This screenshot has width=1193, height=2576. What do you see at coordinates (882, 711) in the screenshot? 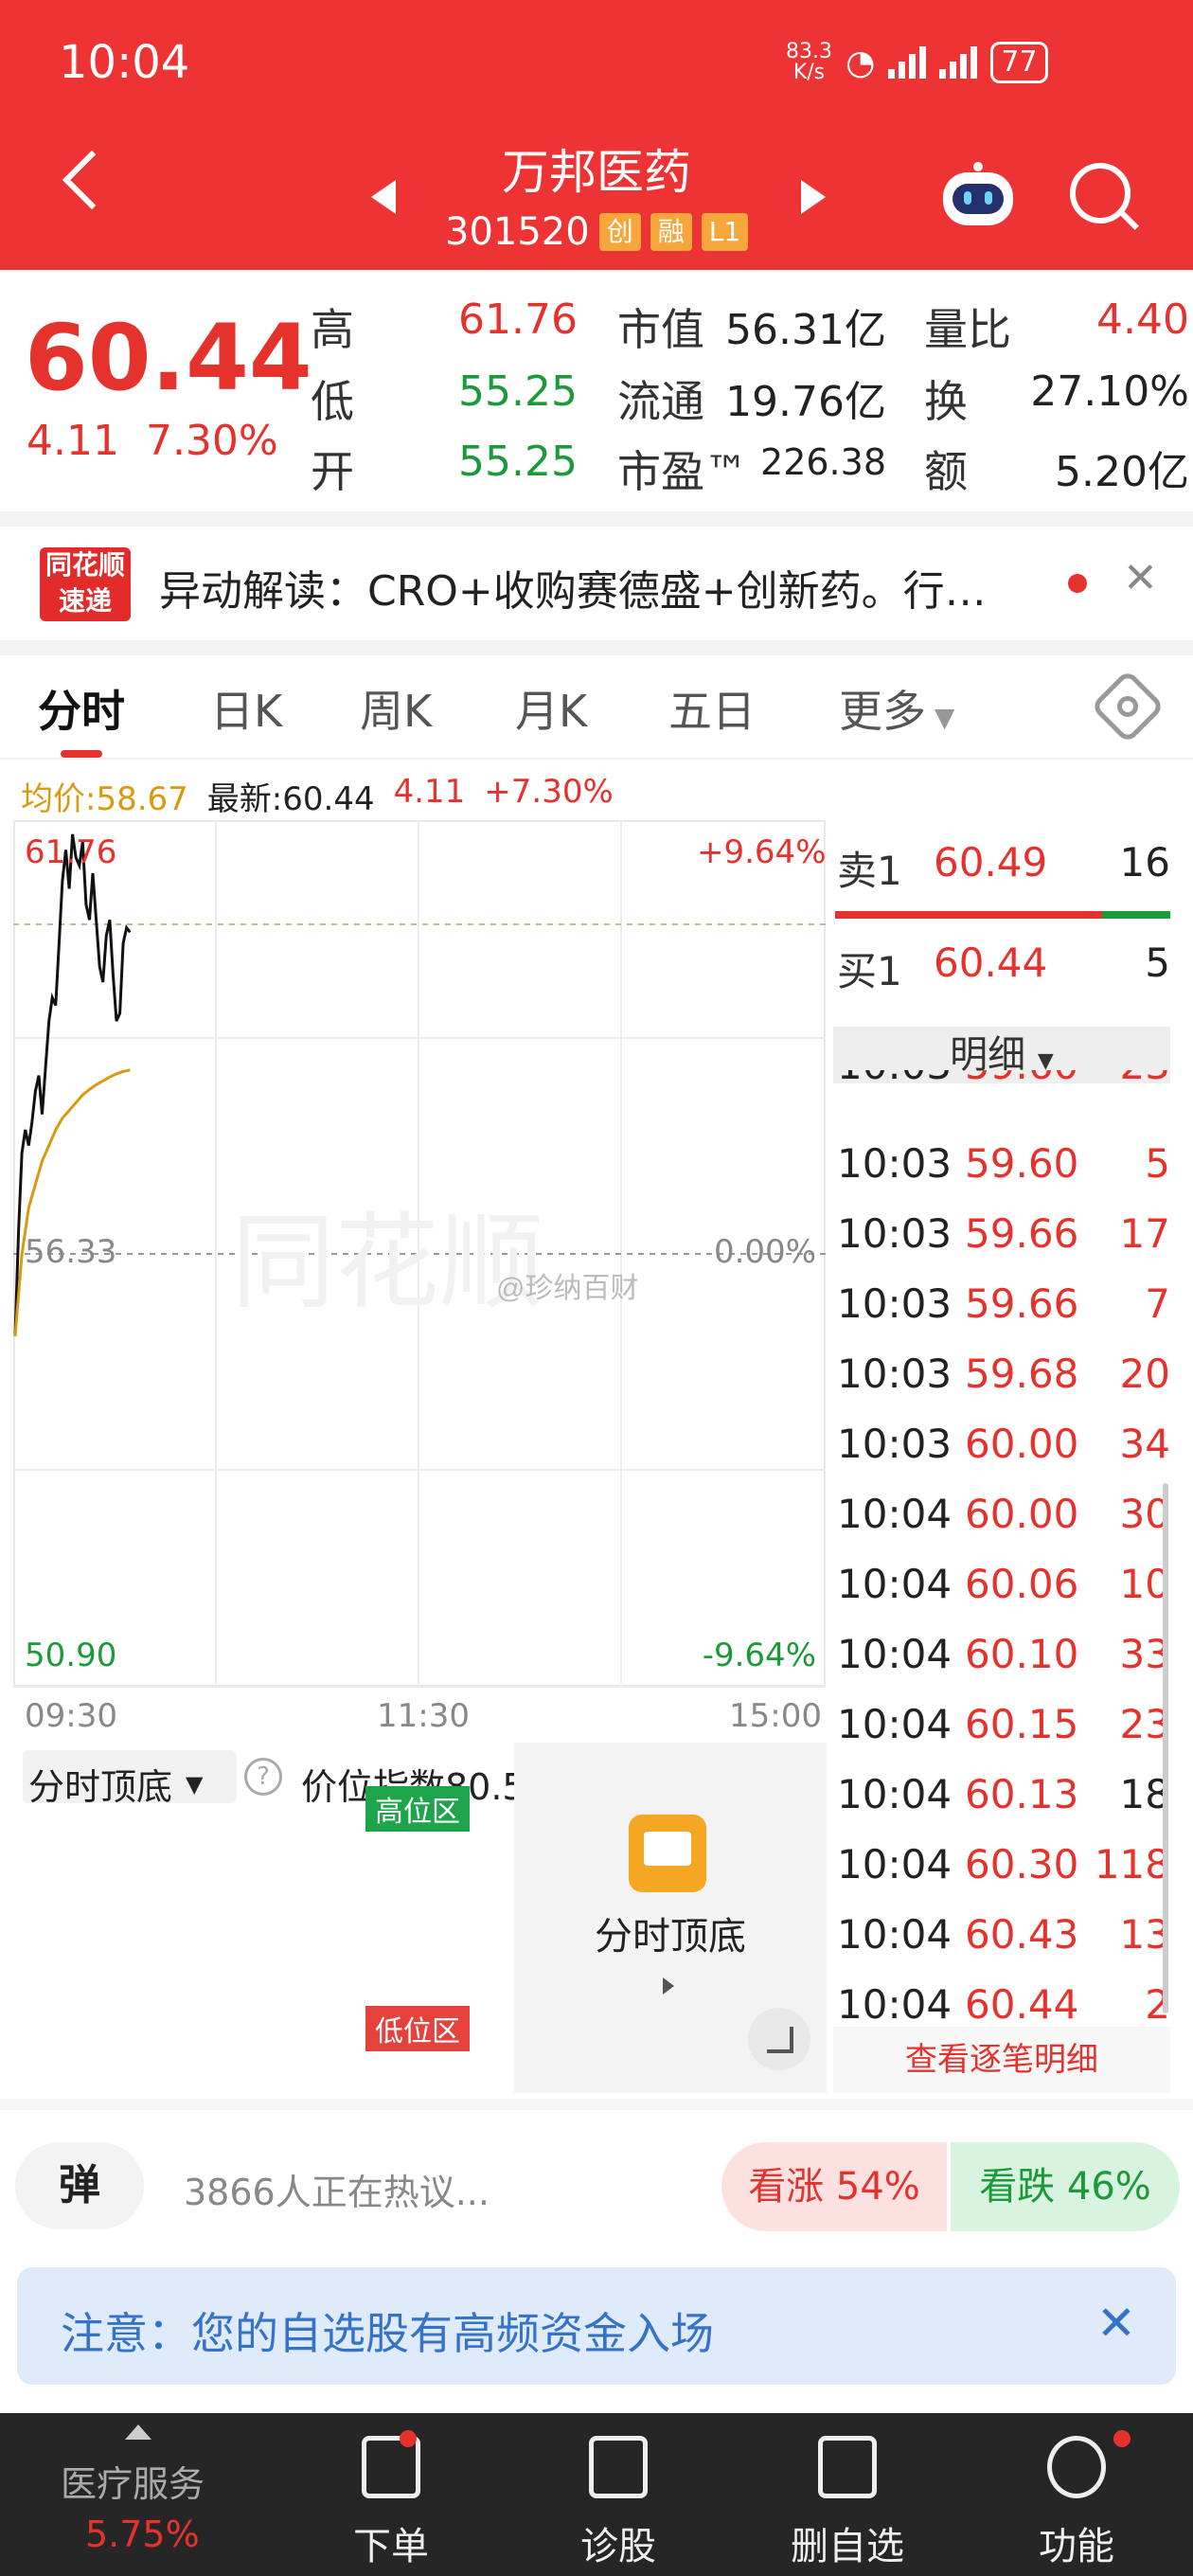
I see `tab-more-label: 更多` at bounding box center [882, 711].